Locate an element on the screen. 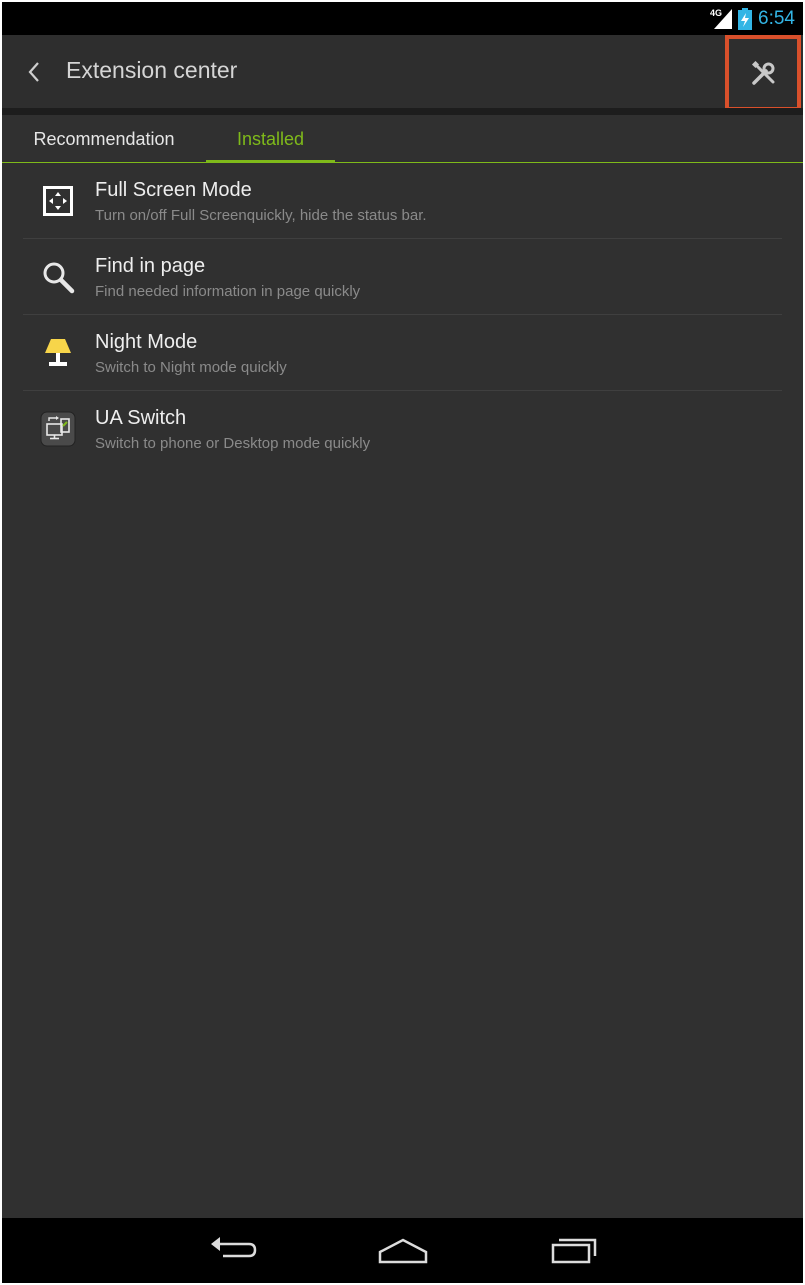 The image size is (805, 1285). item-description: Switch to phone or Desktop mode quickly is located at coordinates (233, 443).